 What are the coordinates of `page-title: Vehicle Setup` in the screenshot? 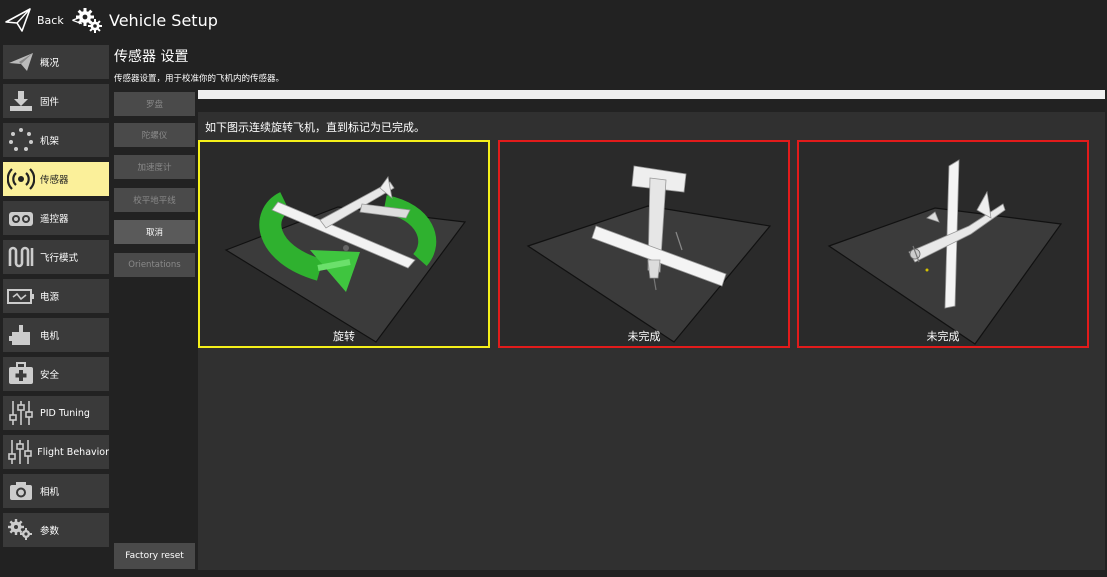 It's located at (163, 20).